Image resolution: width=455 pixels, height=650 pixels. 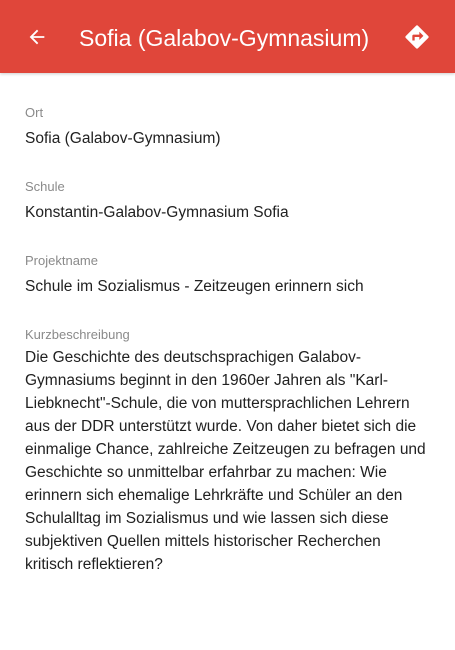 I want to click on ort-value: Sofia (Galabov-Gymnasium), so click(x=123, y=138).